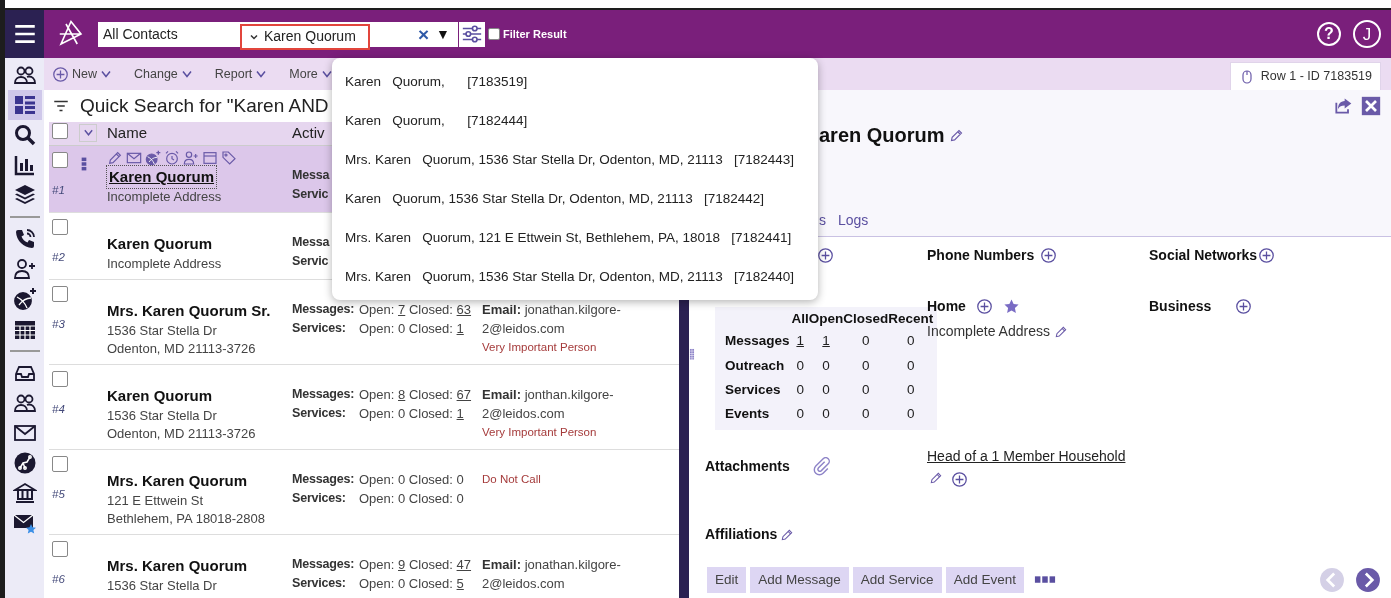 The width and height of the screenshot is (1391, 598). Describe the element at coordinates (911, 318) in the screenshot. I see `stats-header: Recent` at that location.